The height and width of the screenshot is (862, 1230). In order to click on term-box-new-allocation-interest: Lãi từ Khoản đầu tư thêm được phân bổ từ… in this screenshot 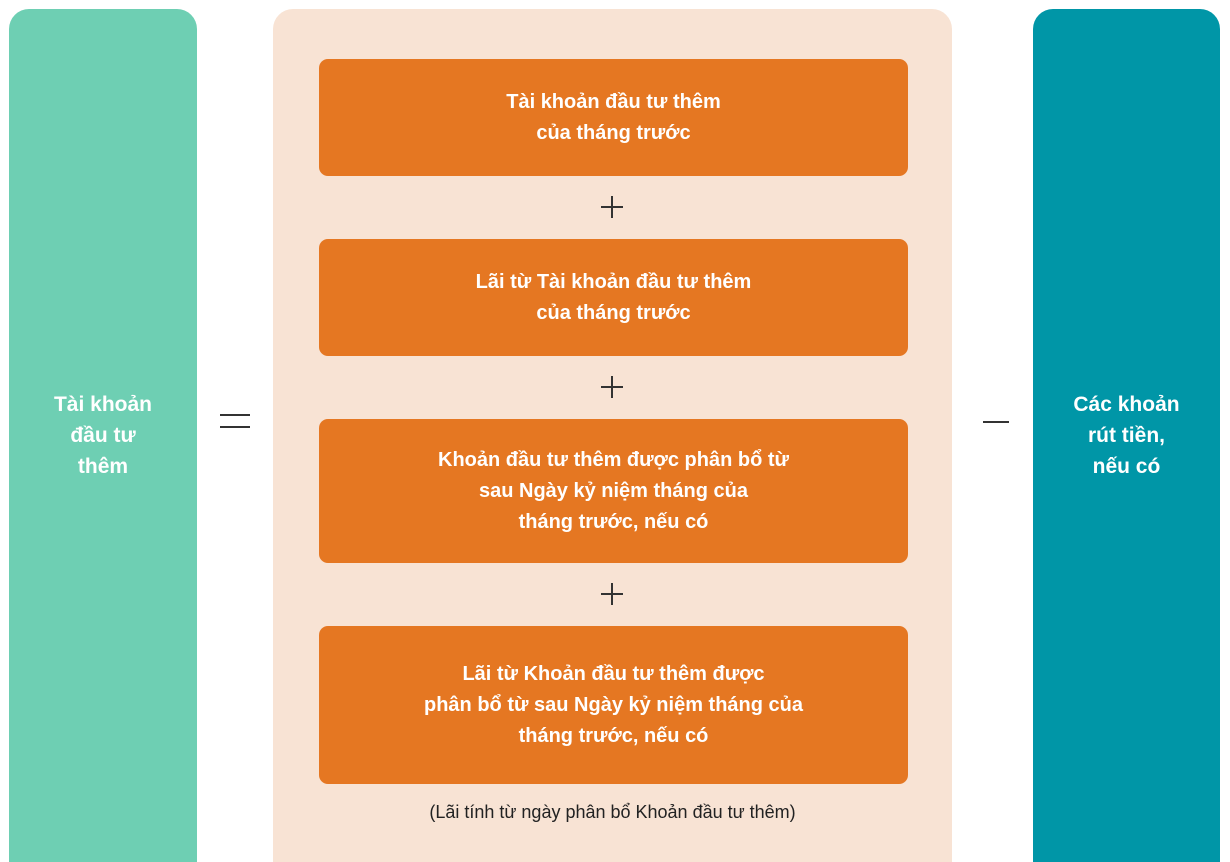, I will do `click(613, 705)`.